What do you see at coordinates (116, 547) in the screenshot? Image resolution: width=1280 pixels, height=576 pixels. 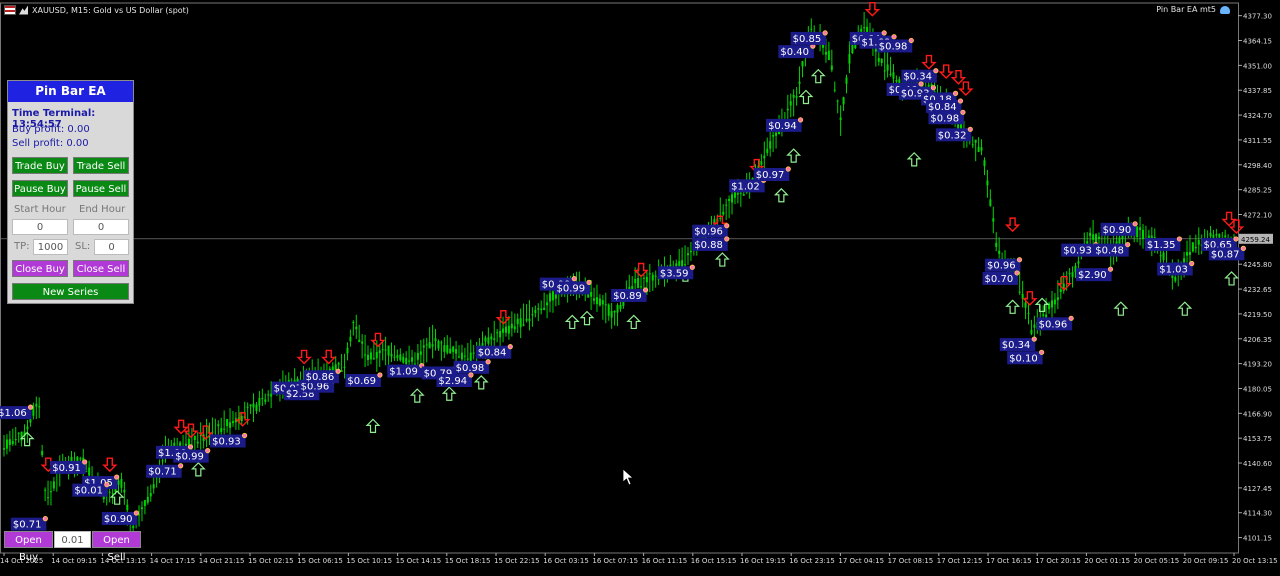 I see `open-sell-button: Open Sell` at bounding box center [116, 547].